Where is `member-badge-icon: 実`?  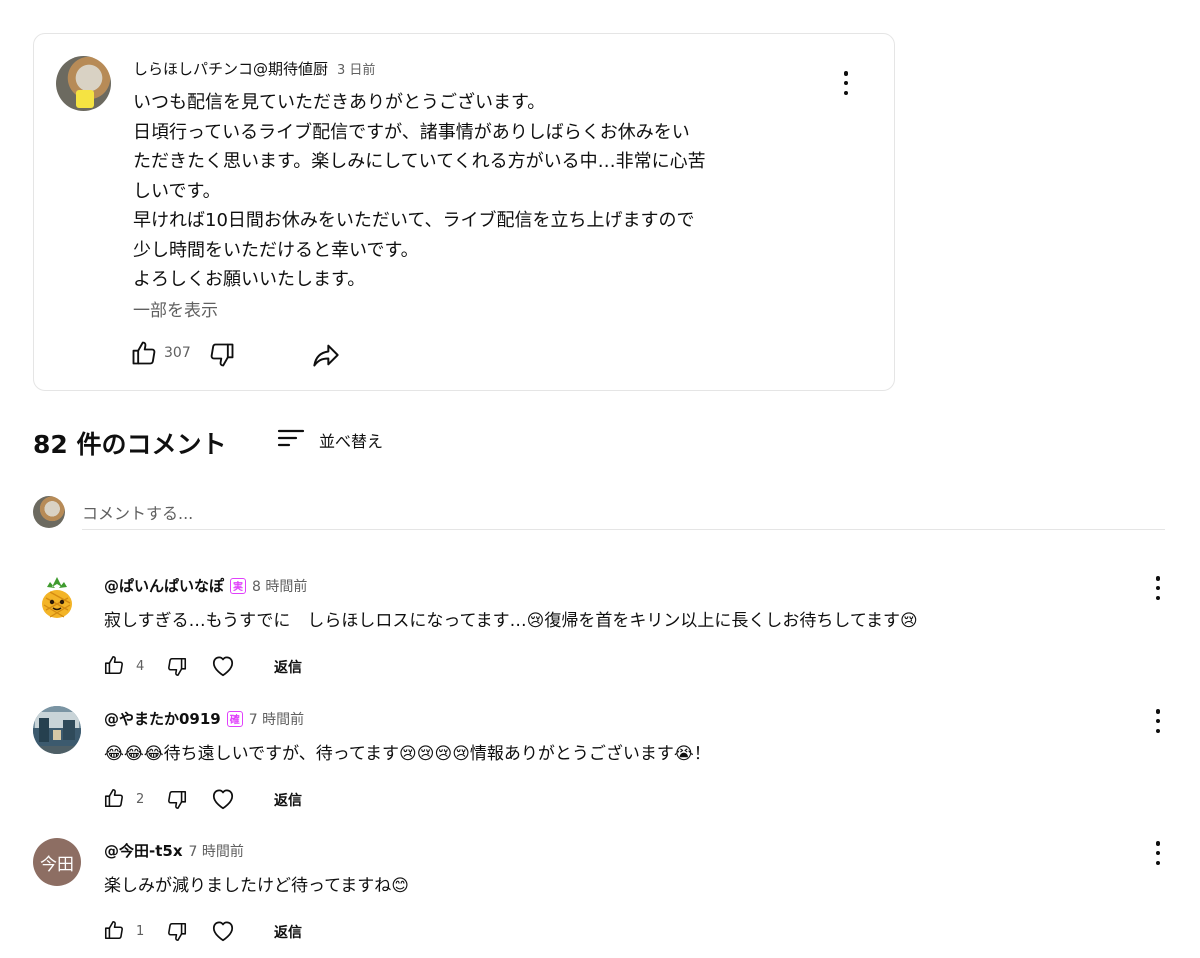
member-badge-icon: 実 is located at coordinates (238, 585).